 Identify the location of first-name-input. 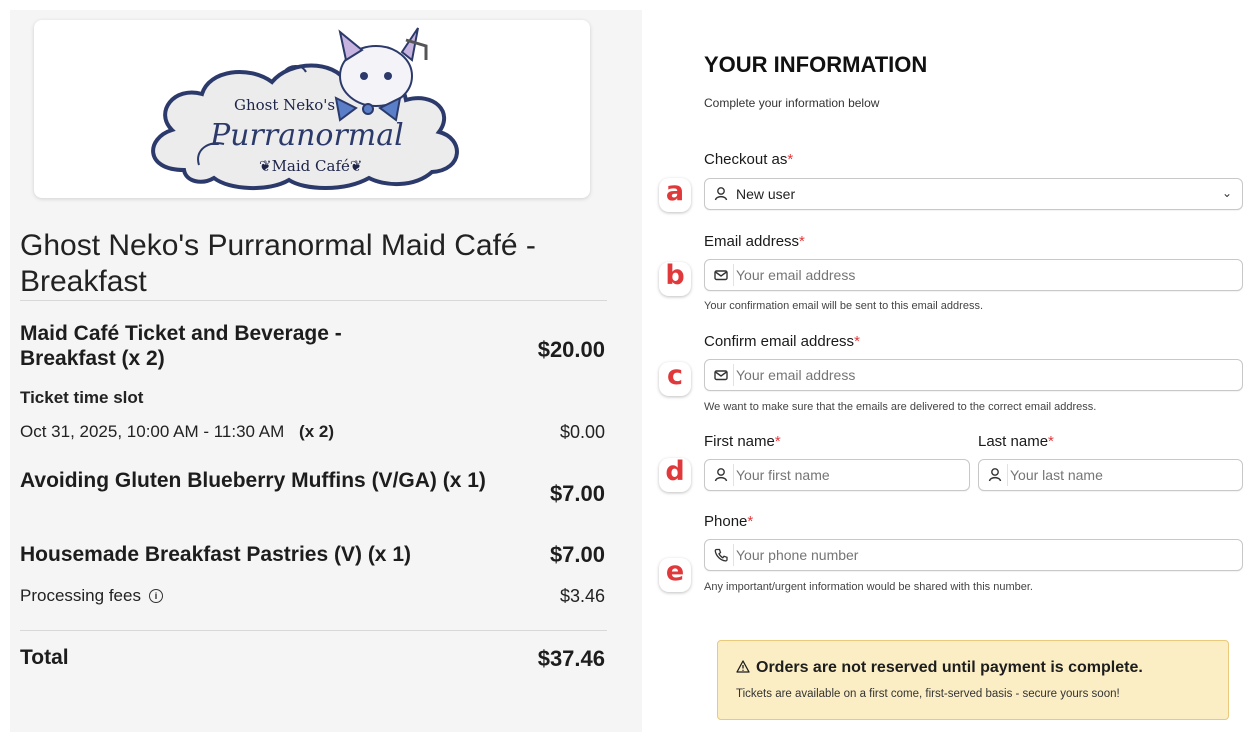
(842, 475).